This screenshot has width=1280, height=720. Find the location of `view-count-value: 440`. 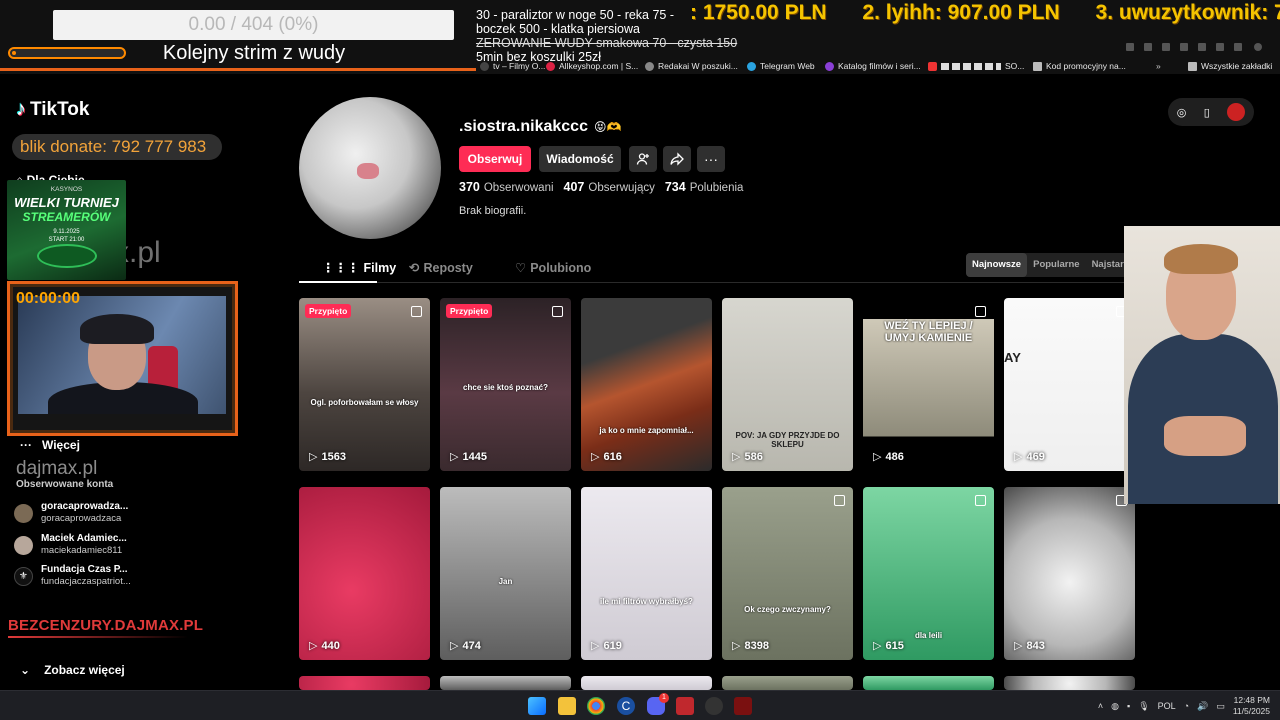

view-count-value: 440 is located at coordinates (330, 645).